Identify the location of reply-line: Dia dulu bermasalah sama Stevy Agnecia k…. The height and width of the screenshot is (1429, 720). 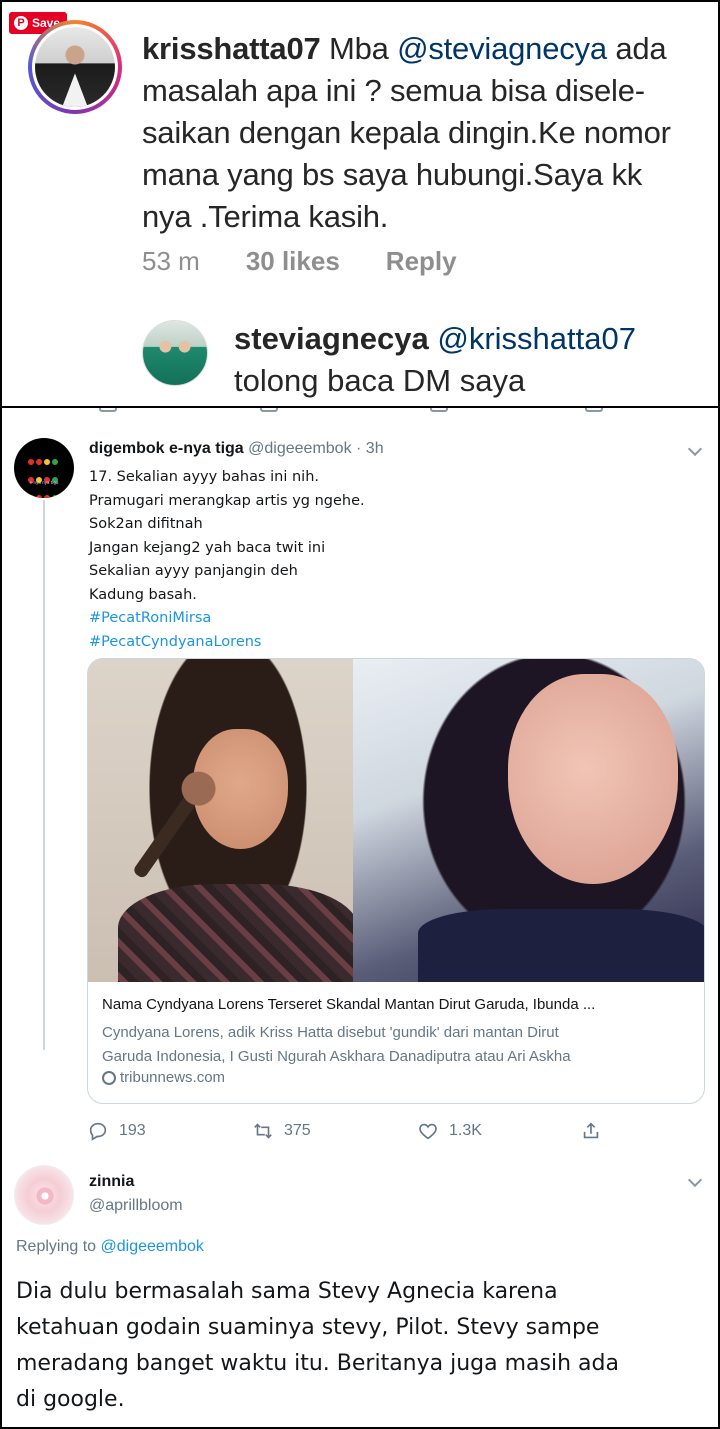
(287, 1291).